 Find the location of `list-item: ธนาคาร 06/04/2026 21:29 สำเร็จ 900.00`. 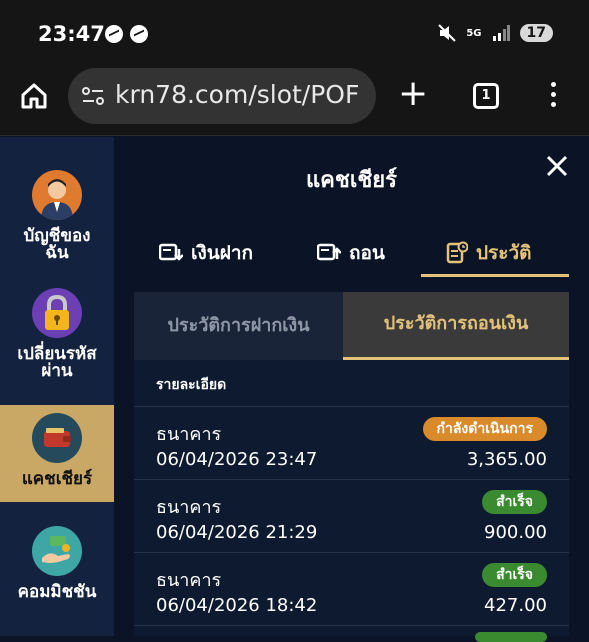

list-item: ธนาคาร 06/04/2026 21:29 สำเร็จ 900.00 is located at coordinates (351, 515).